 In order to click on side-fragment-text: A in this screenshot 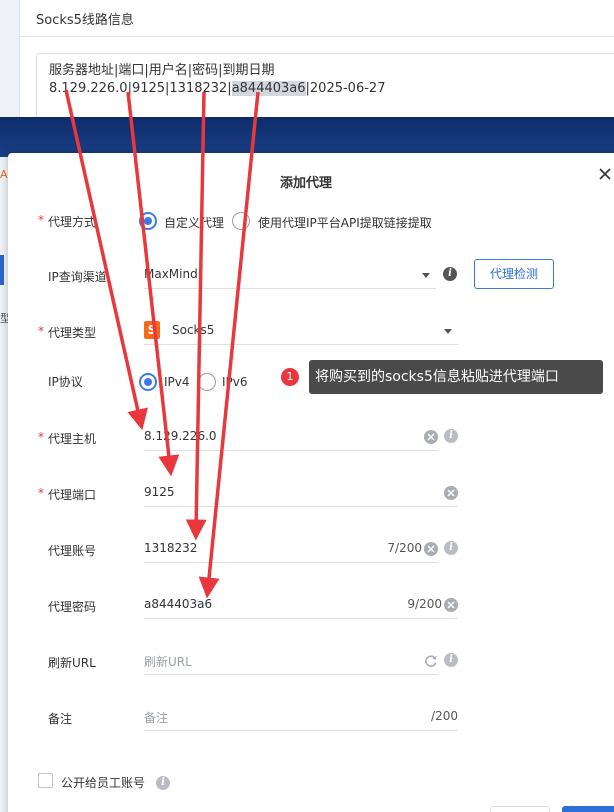, I will do `click(4, 174)`.